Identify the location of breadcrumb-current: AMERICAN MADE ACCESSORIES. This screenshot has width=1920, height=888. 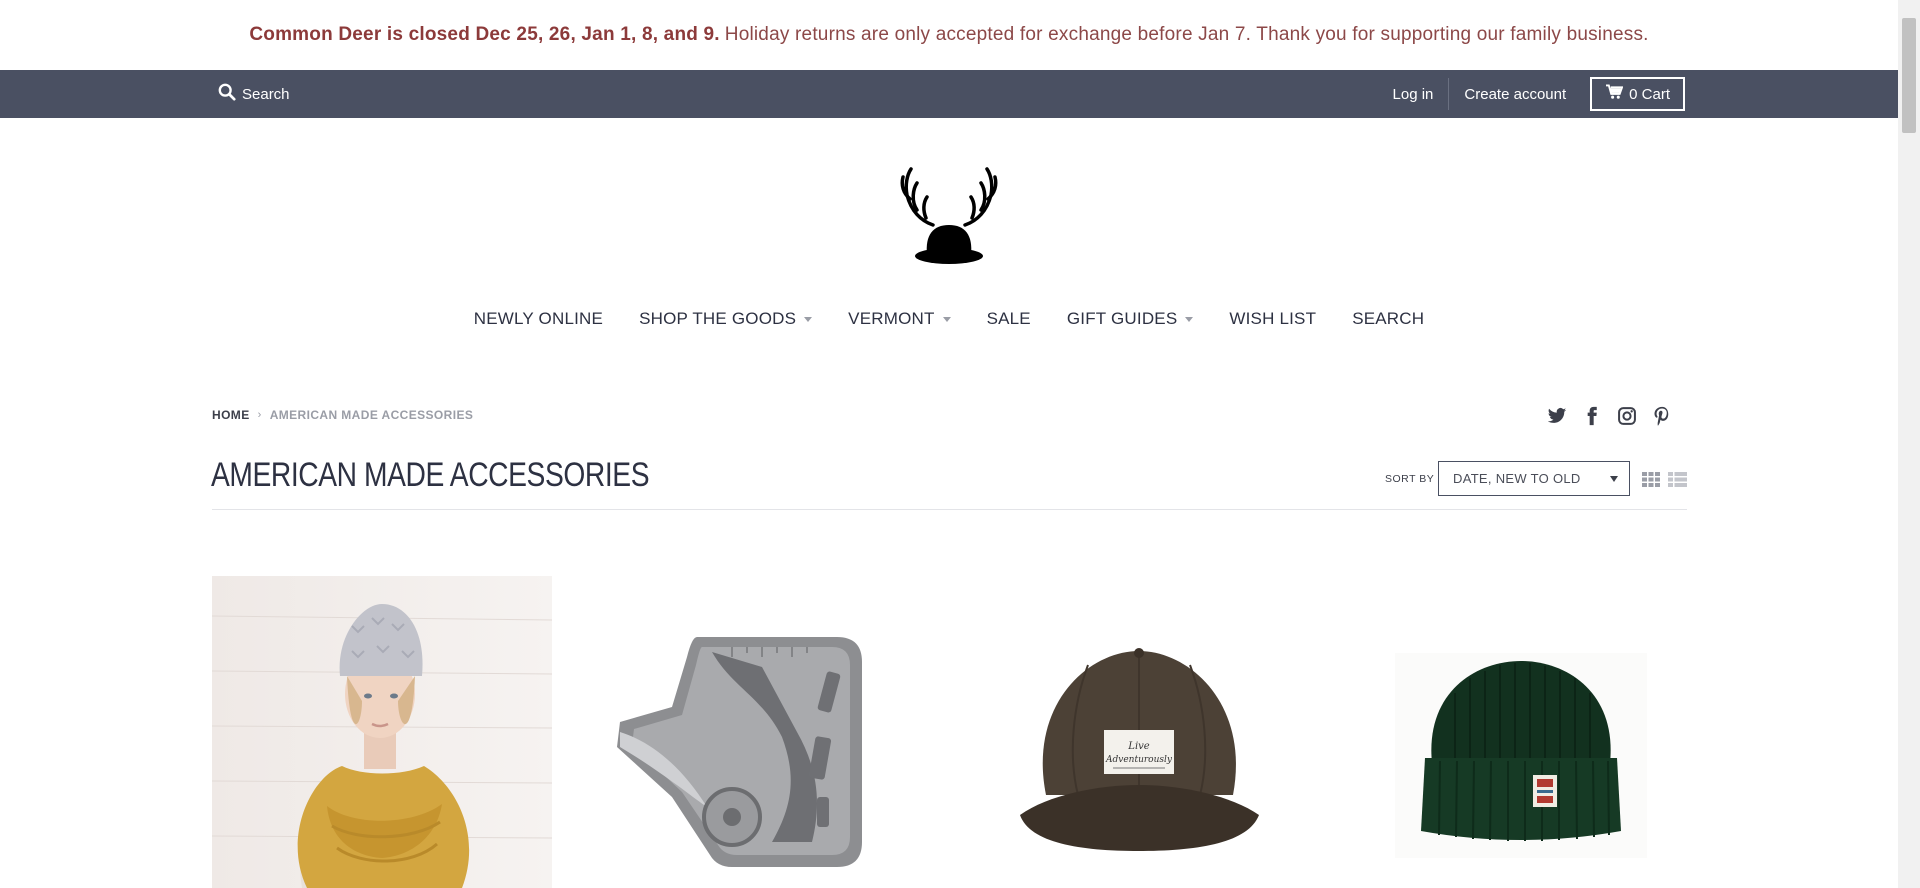
(371, 415).